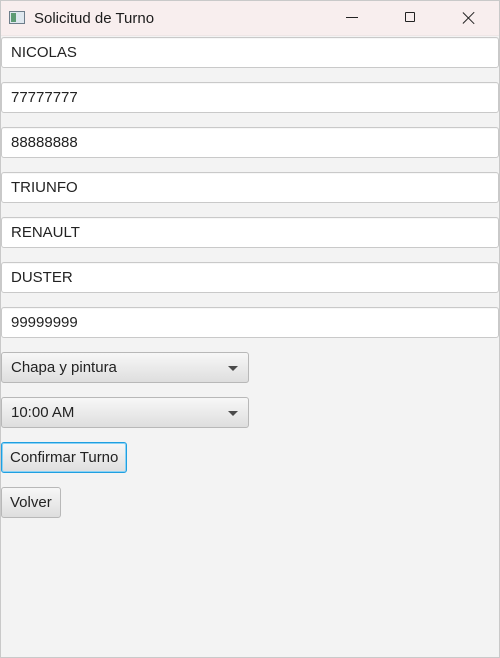 The width and height of the screenshot is (500, 658). Describe the element at coordinates (250, 142) in the screenshot. I see `phone-field: 88888888` at that location.